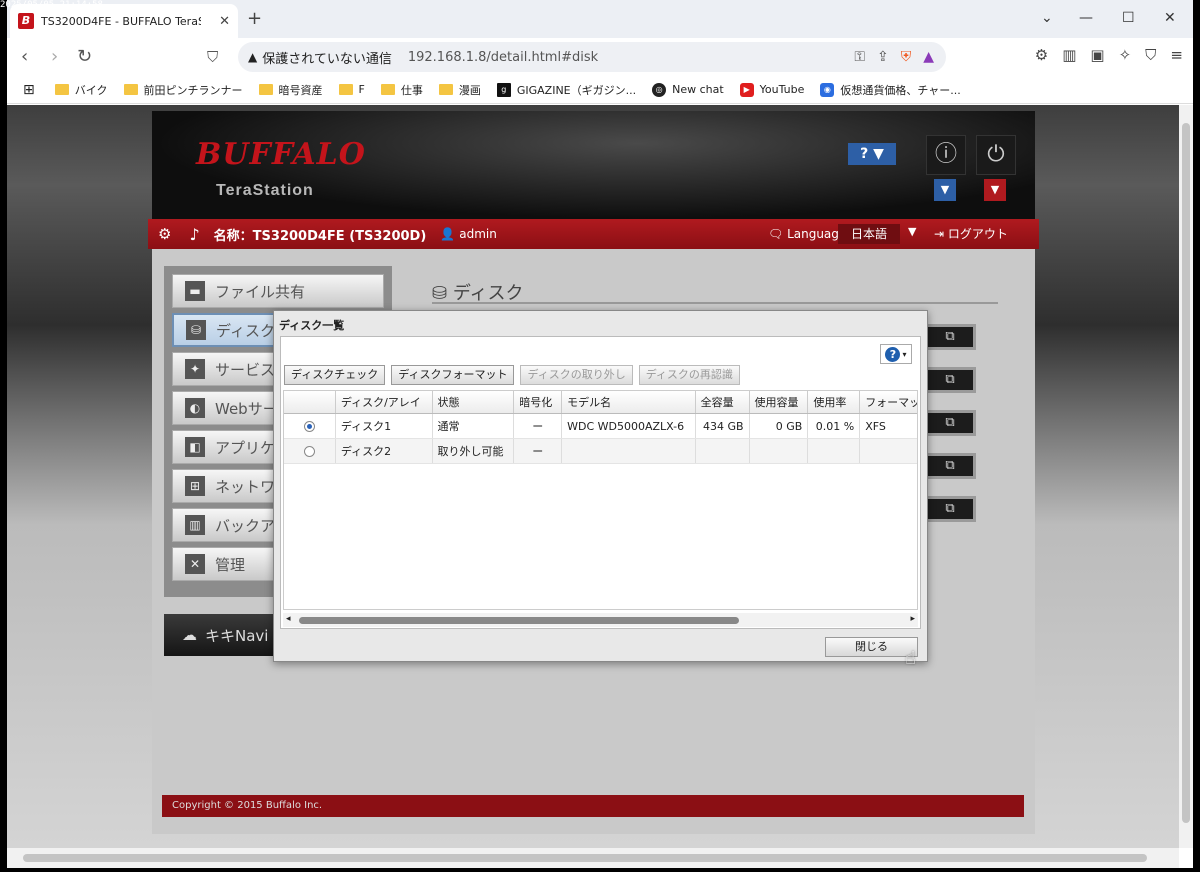  I want to click on vpn-icon: ⛉, so click(1150, 55).